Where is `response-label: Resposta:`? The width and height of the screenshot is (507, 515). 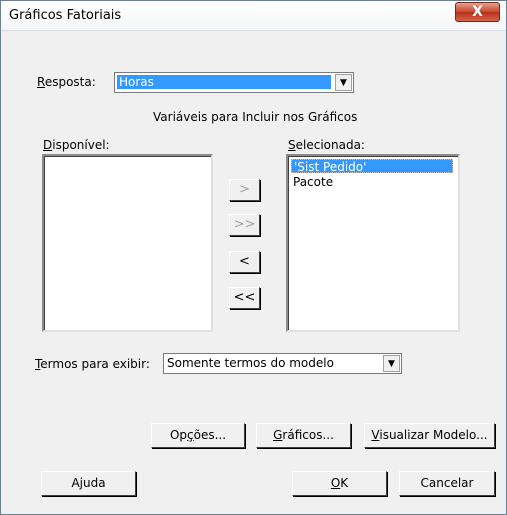 response-label: Resposta: is located at coordinates (66, 82).